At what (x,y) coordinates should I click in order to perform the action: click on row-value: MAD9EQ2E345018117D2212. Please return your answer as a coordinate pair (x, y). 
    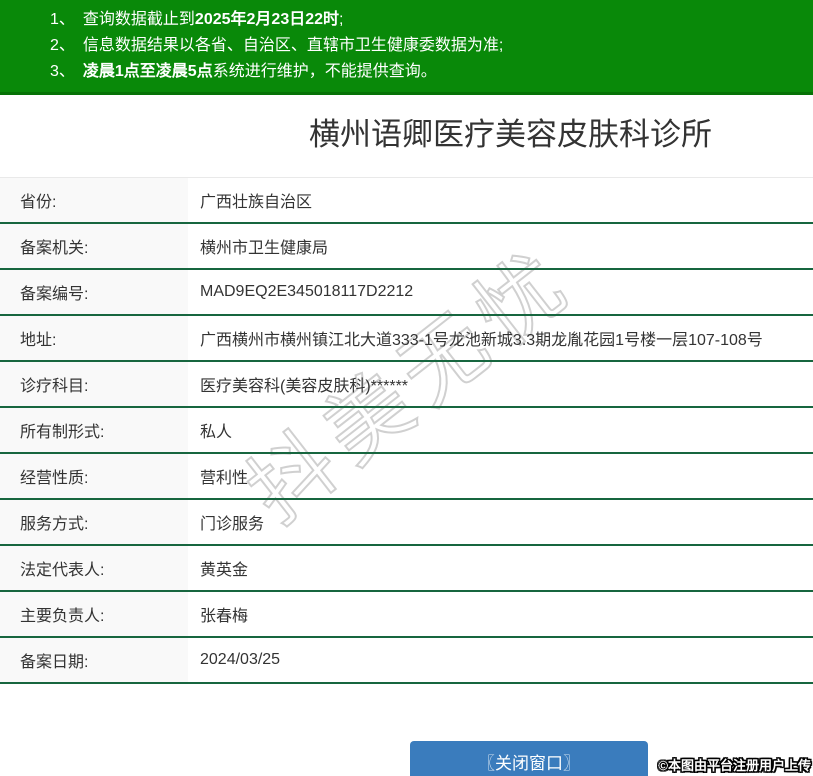
    Looking at the image, I should click on (307, 291).